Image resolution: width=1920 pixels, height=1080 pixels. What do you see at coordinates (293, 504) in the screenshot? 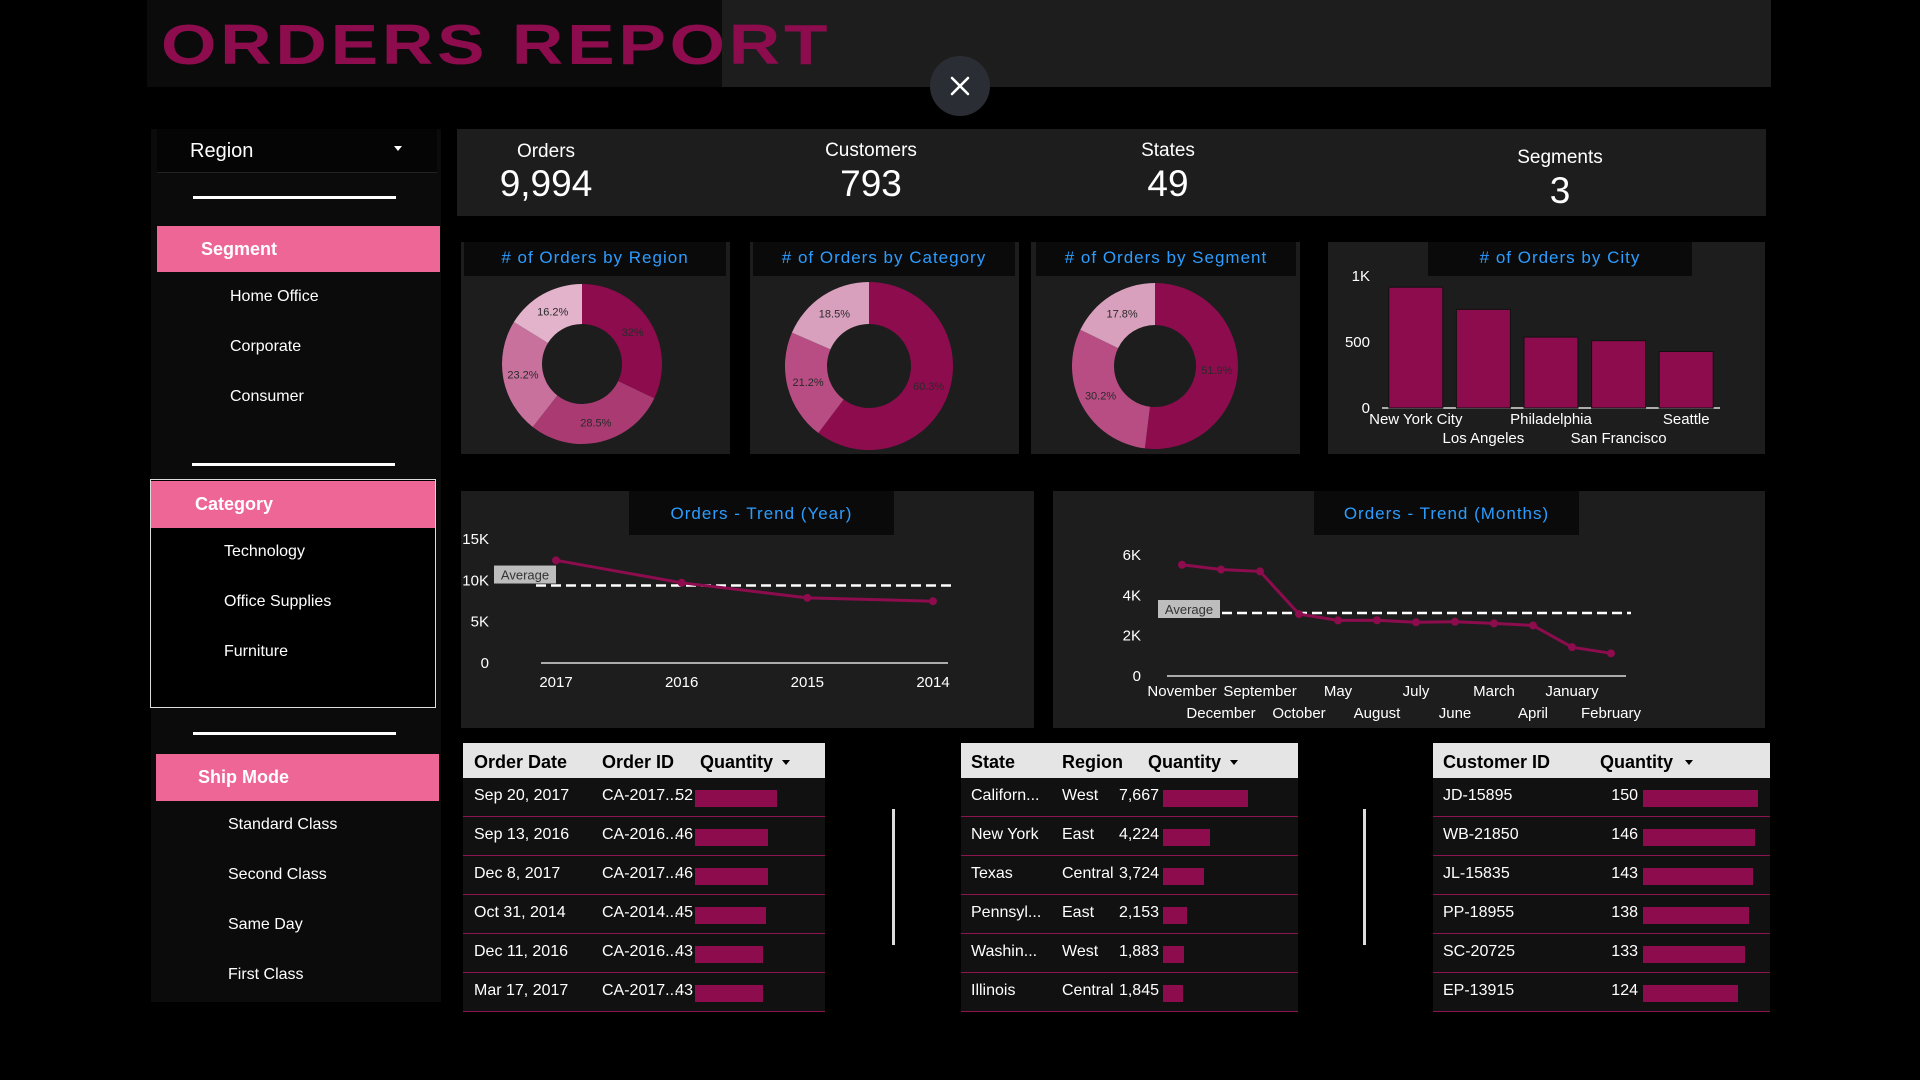
I see `category-filter-header: Category` at bounding box center [293, 504].